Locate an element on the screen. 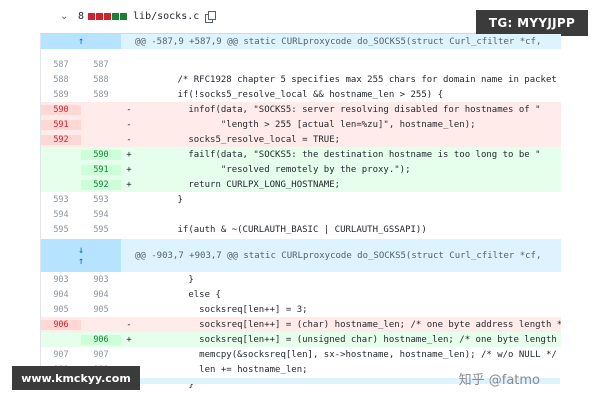 This screenshot has width=600, height=400. old-line-number: 588 is located at coordinates (61, 80).